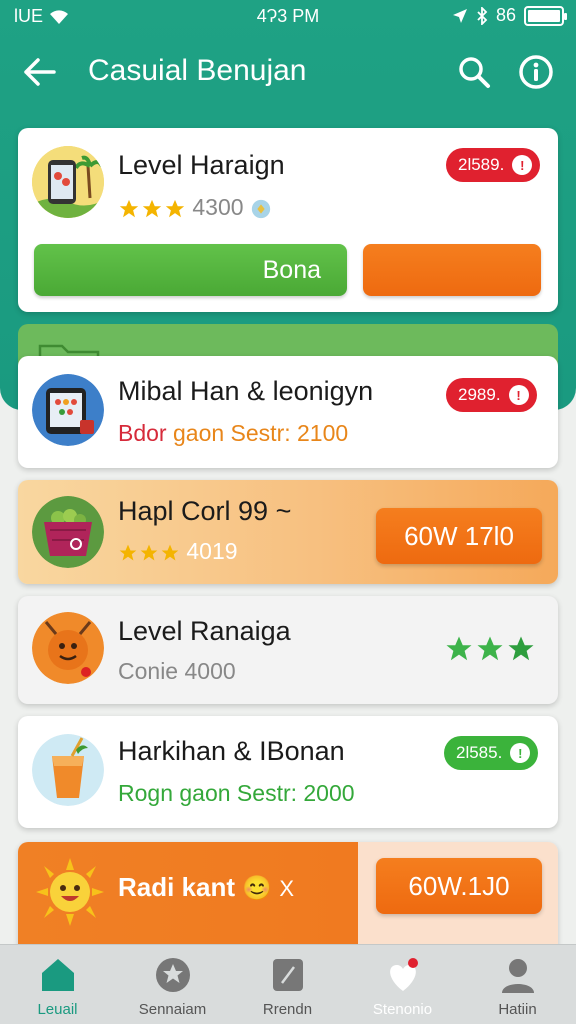 The width and height of the screenshot is (576, 1024). I want to click on fruit-crate-thumbnail, so click(68, 532).